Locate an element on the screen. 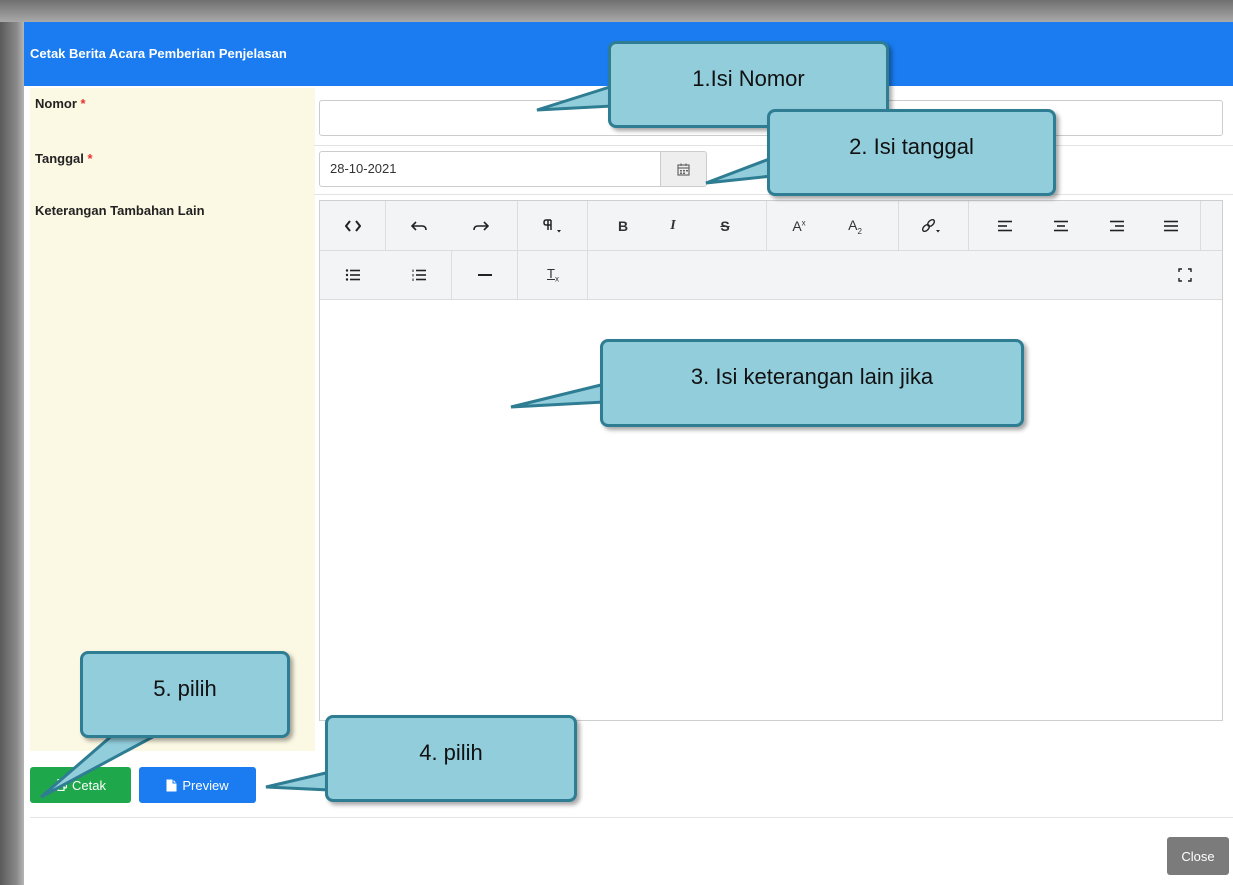 The height and width of the screenshot is (885, 1233). callout-2: 2. Isi tanggal is located at coordinates (911, 152).